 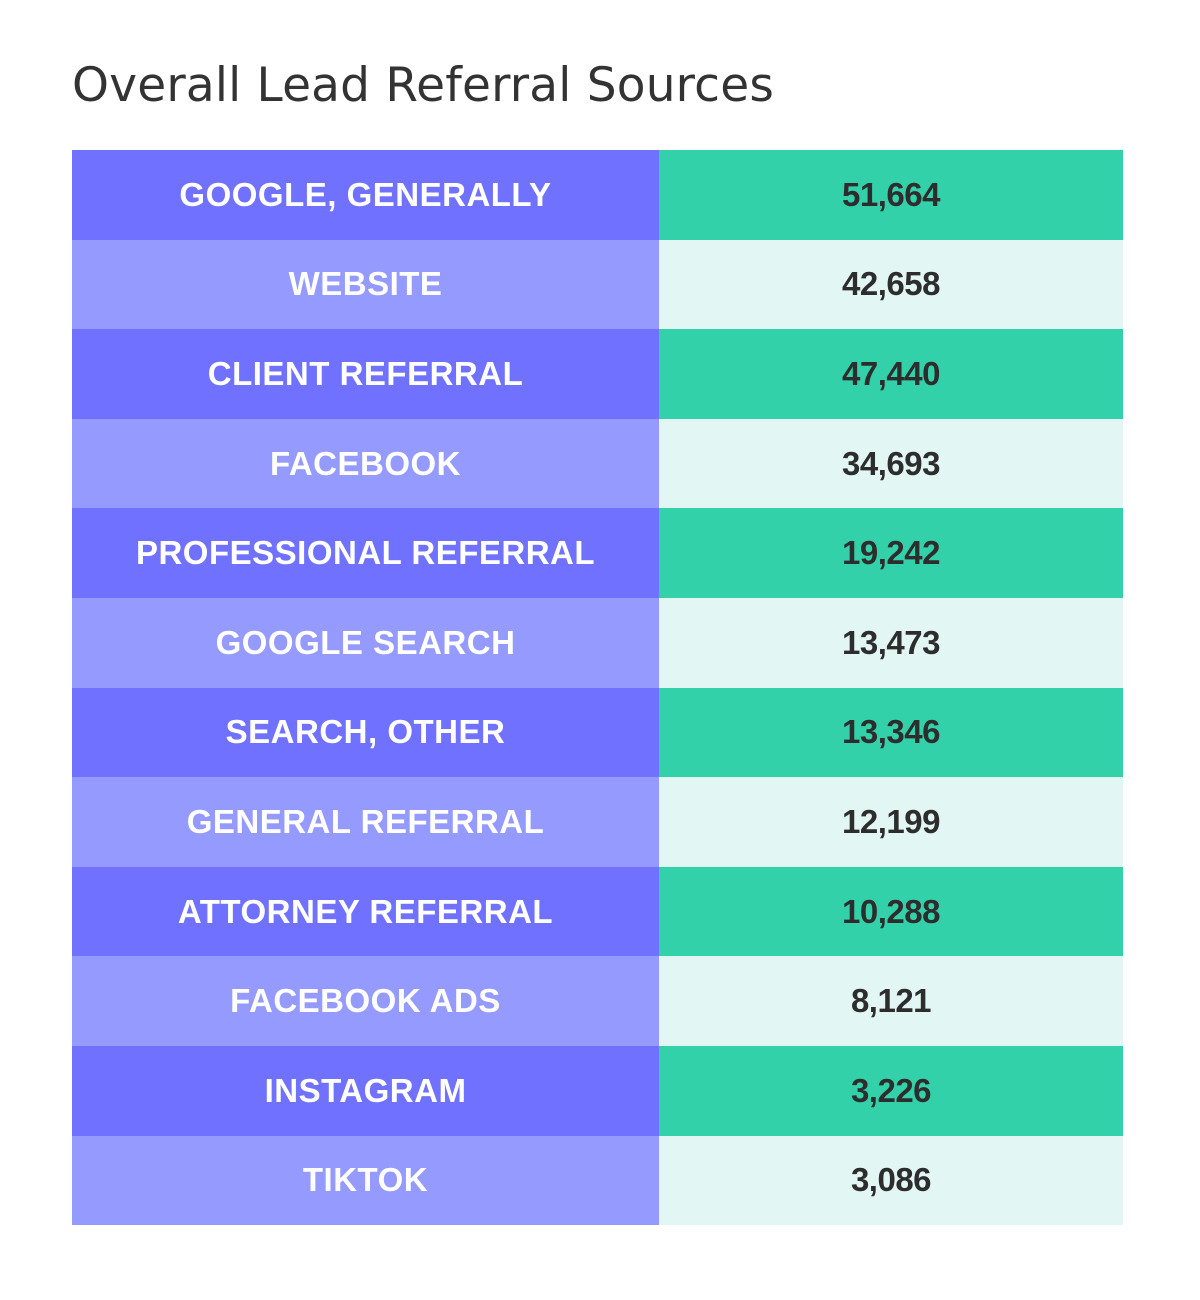 I want to click on table-row: GOOGLE SEARCH 13,473, so click(x=597, y=642).